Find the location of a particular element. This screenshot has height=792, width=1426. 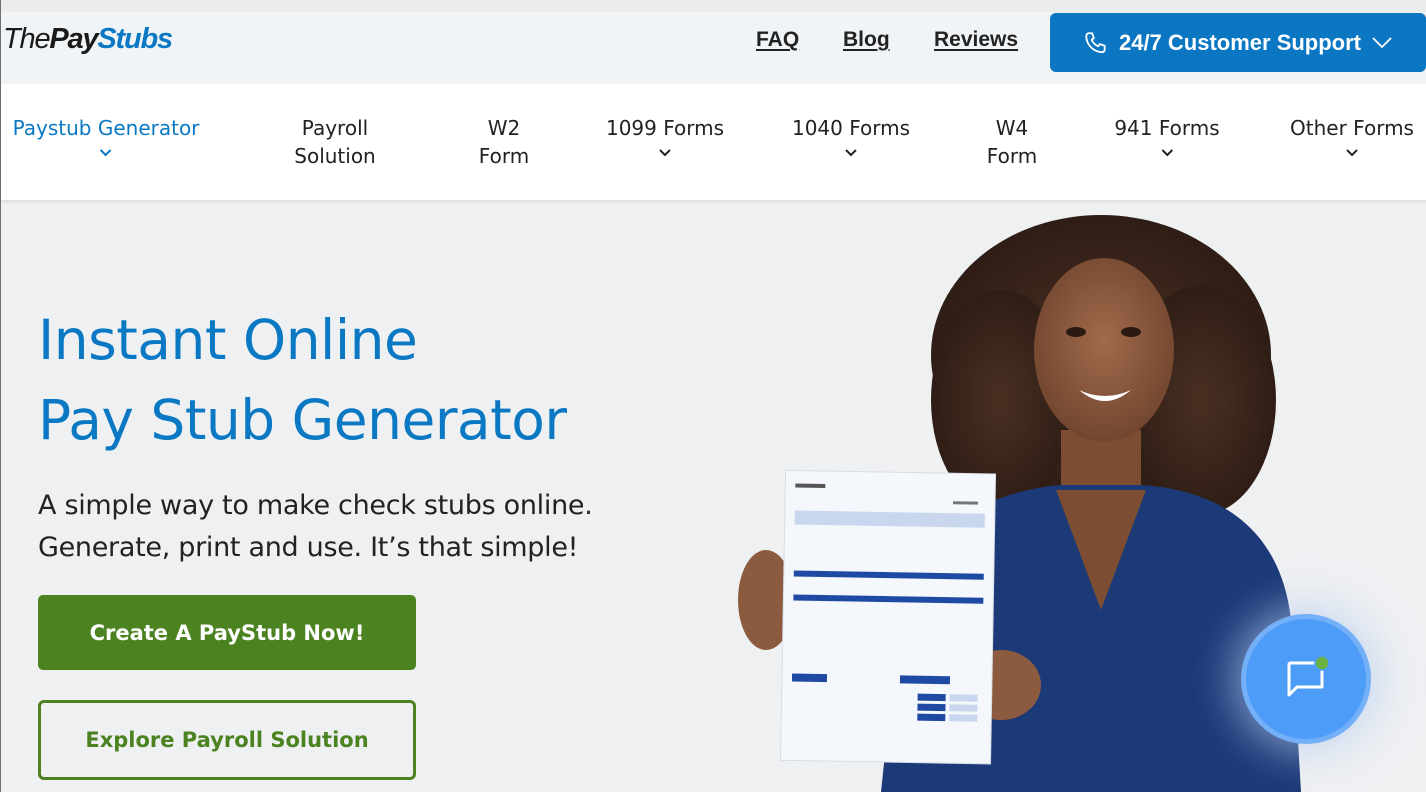

chat-widget-button is located at coordinates (1306, 679).